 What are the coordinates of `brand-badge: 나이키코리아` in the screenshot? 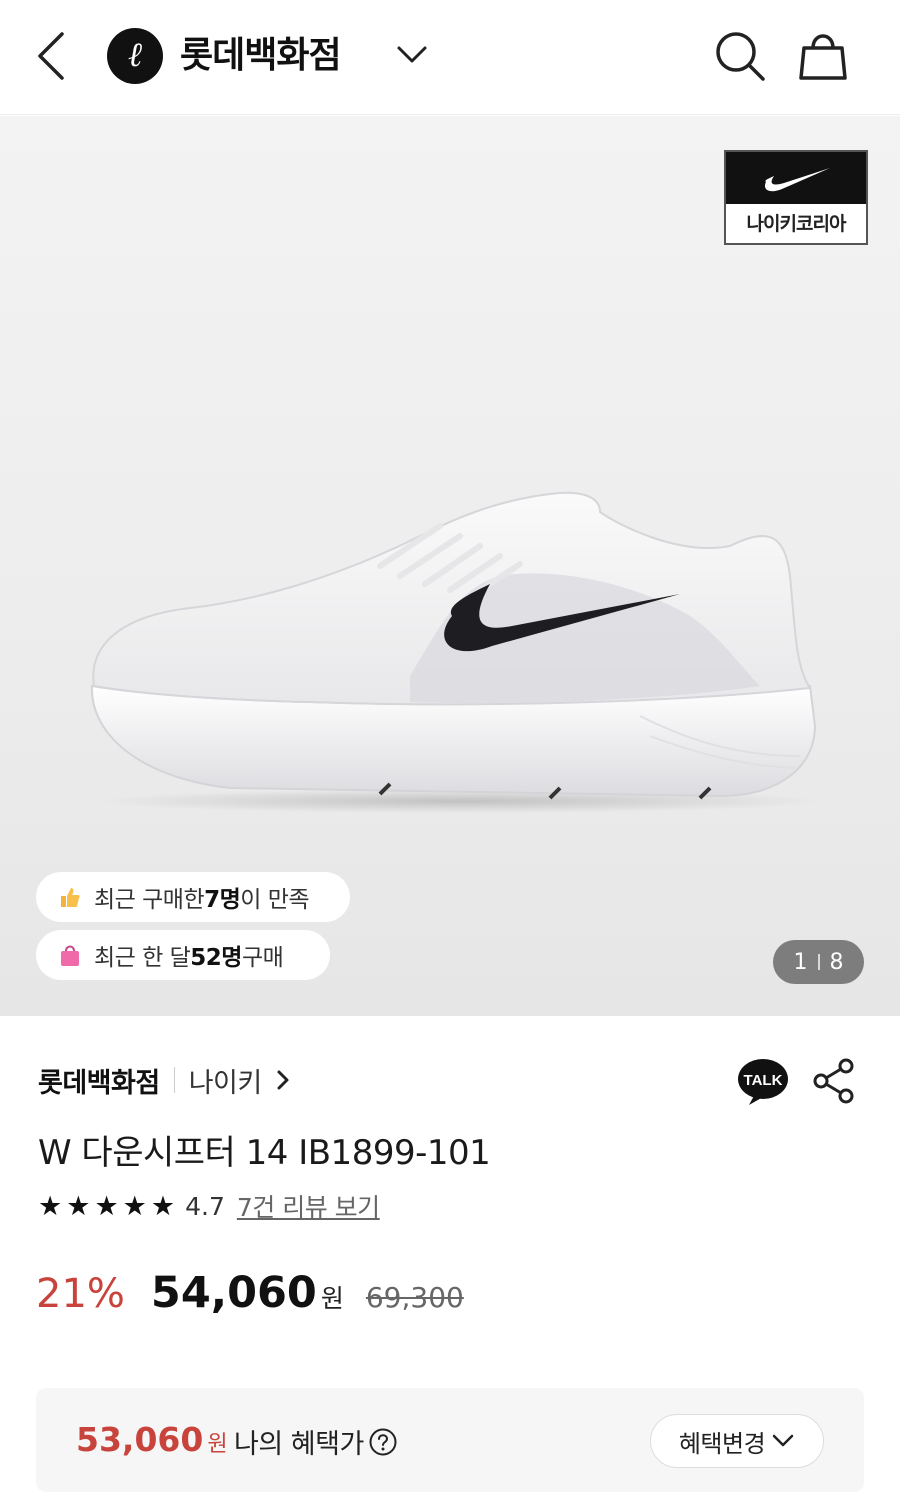 It's located at (796, 197).